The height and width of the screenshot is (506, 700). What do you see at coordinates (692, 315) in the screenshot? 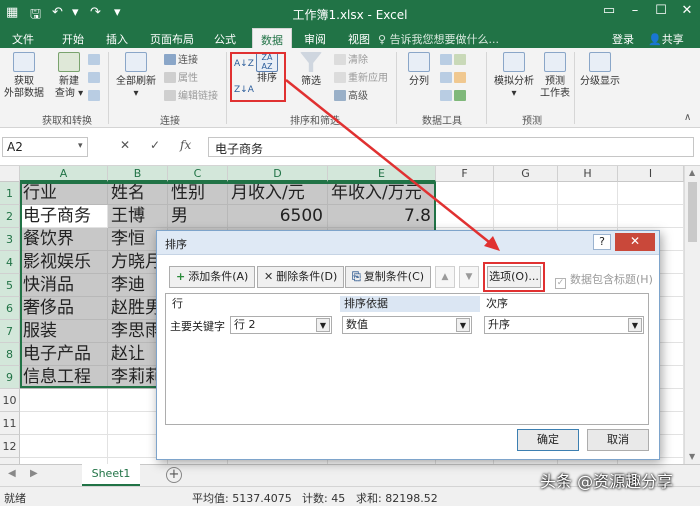
I see `vertical-scrollbar: ▲ ▼` at bounding box center [692, 315].